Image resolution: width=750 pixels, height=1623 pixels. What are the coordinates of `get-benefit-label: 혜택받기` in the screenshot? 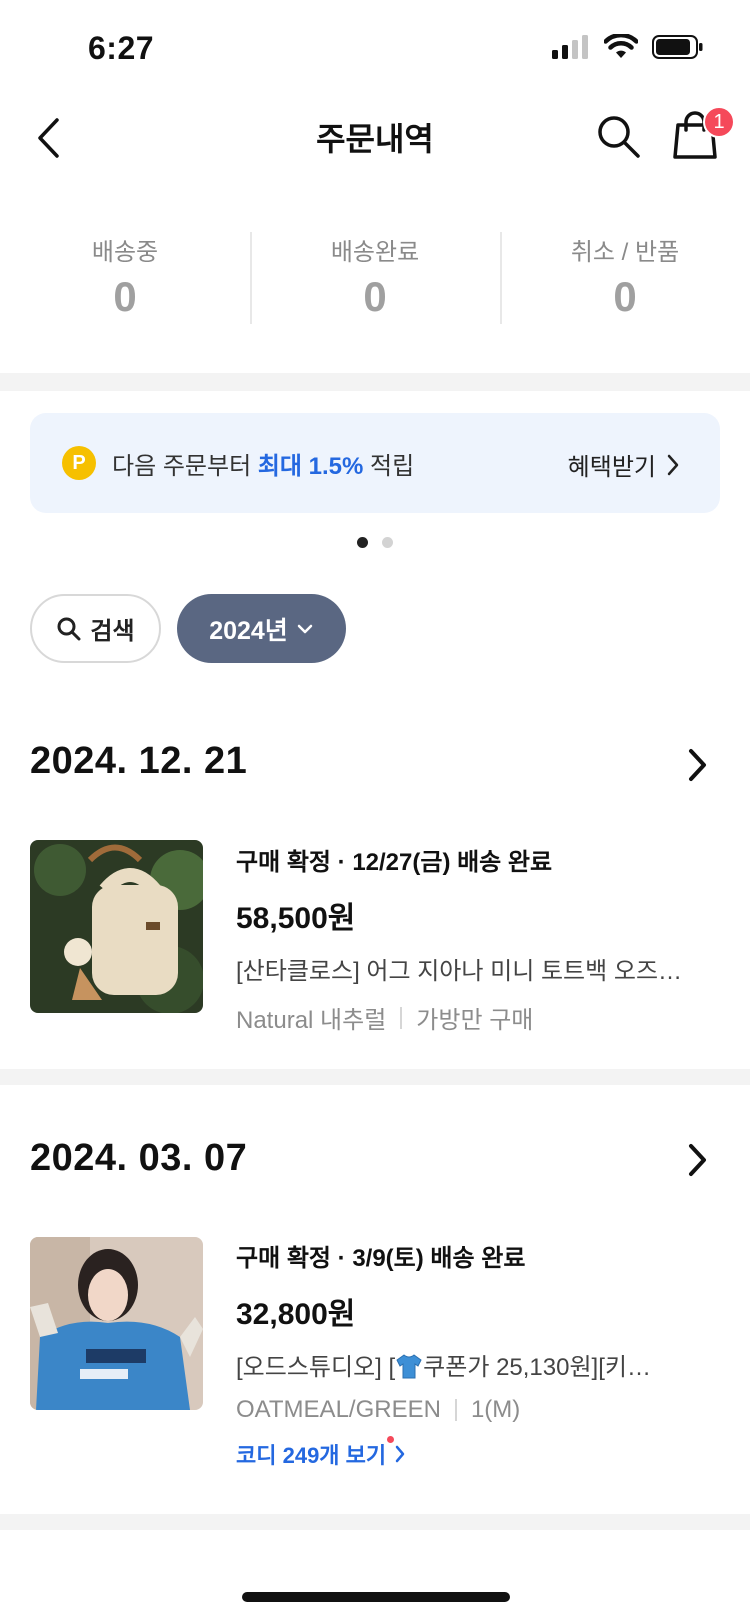 It's located at (611, 467).